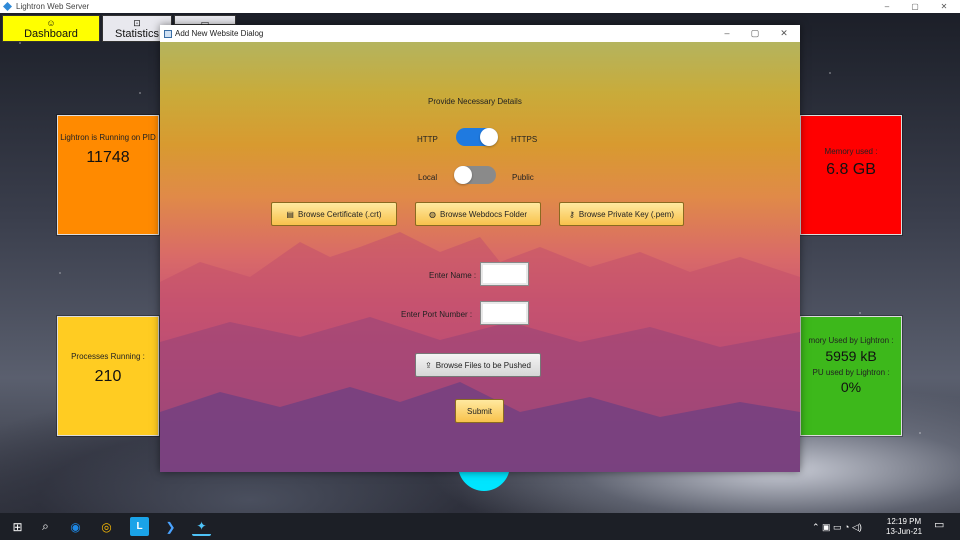 Image resolution: width=960 pixels, height=540 pixels. Describe the element at coordinates (524, 139) in the screenshot. I see `https-label: HTTPS` at that location.